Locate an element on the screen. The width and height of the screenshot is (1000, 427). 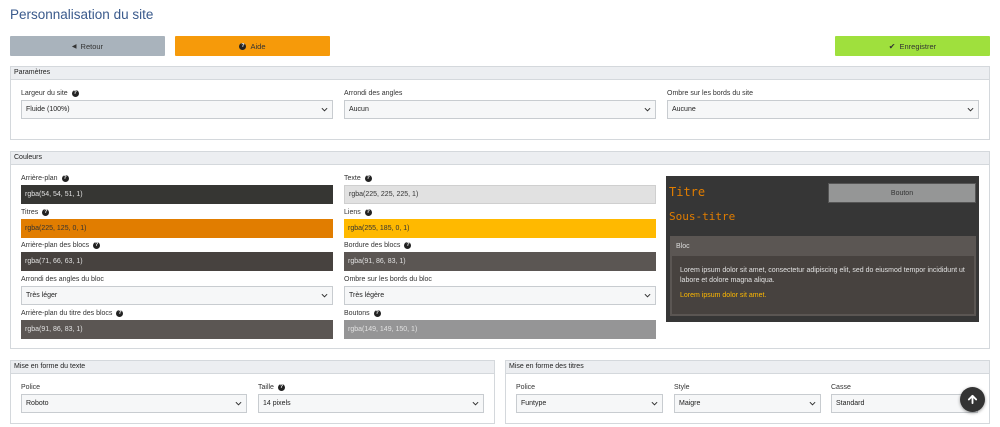
page-title: Personnalisation du site is located at coordinates (82, 14).